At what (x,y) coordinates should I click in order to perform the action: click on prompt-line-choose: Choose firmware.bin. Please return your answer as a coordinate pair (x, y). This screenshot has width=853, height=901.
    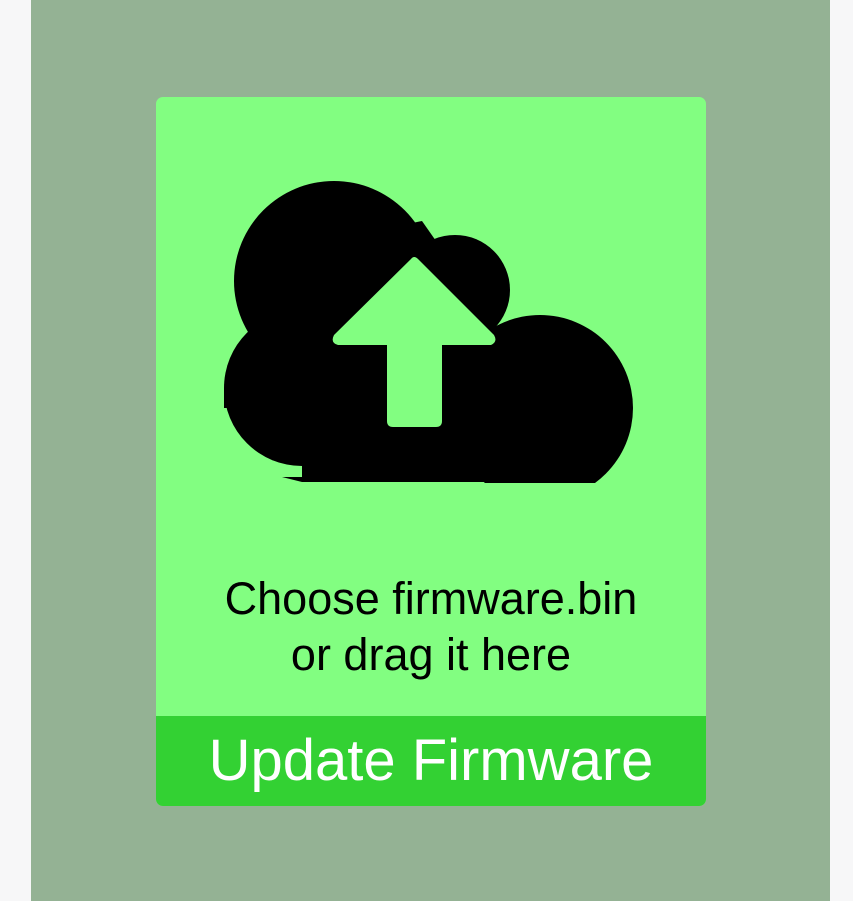
    Looking at the image, I should click on (431, 598).